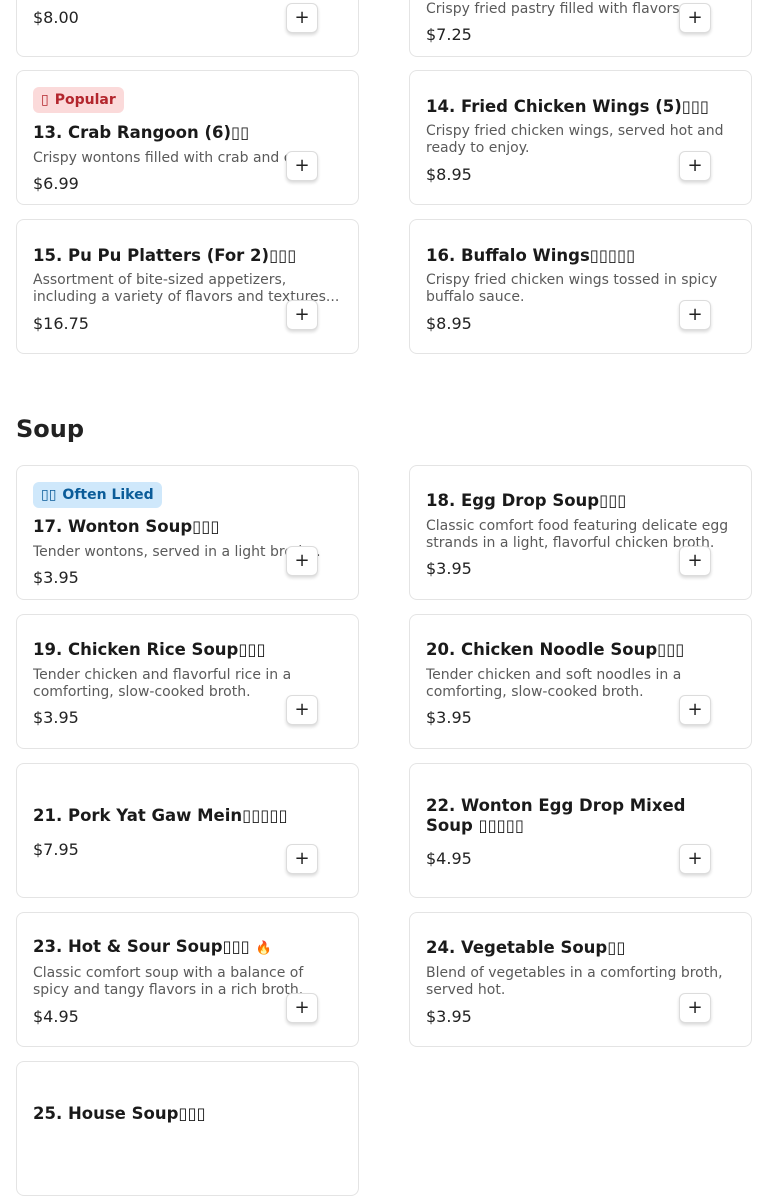 This screenshot has height=1196, width=770. Describe the element at coordinates (526, 947) in the screenshot. I see `item-title: 24. Vegetable Soup▯▯` at that location.